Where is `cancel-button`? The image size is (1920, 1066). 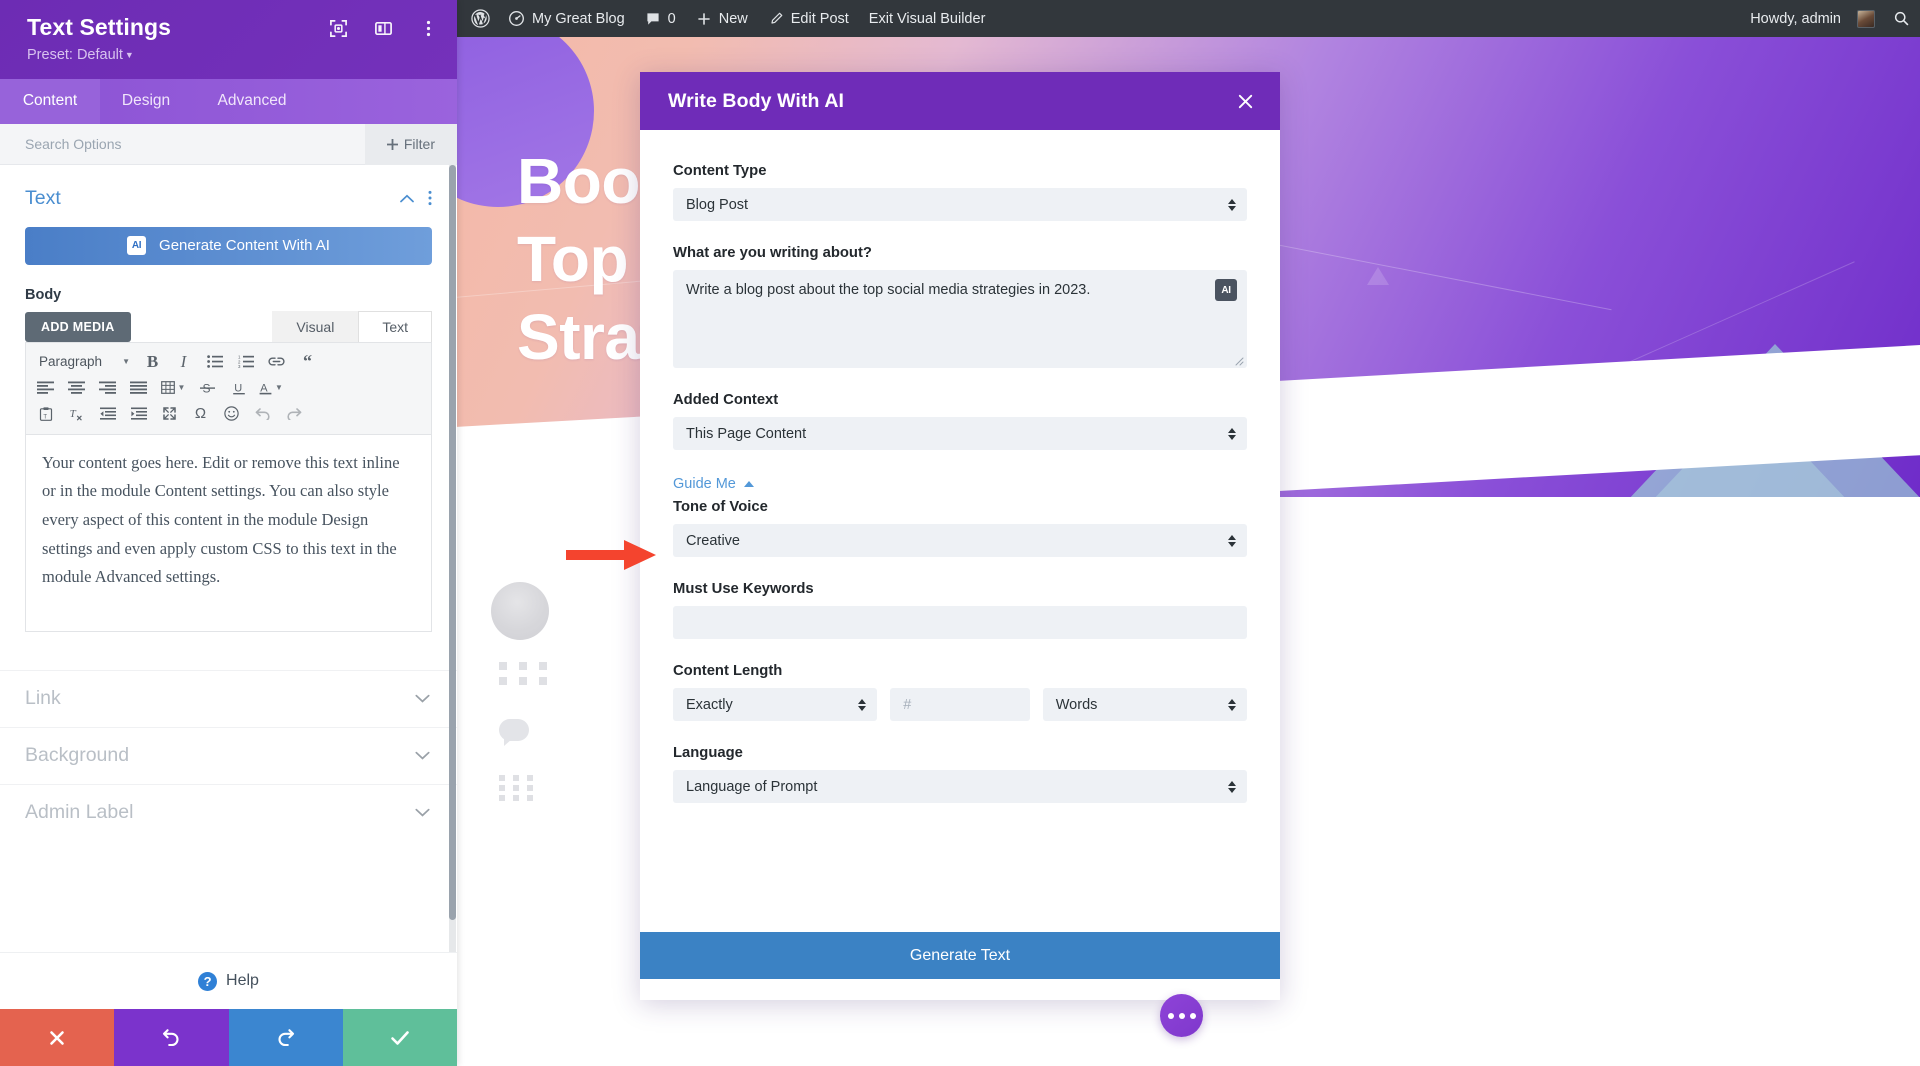
cancel-button is located at coordinates (57, 1037).